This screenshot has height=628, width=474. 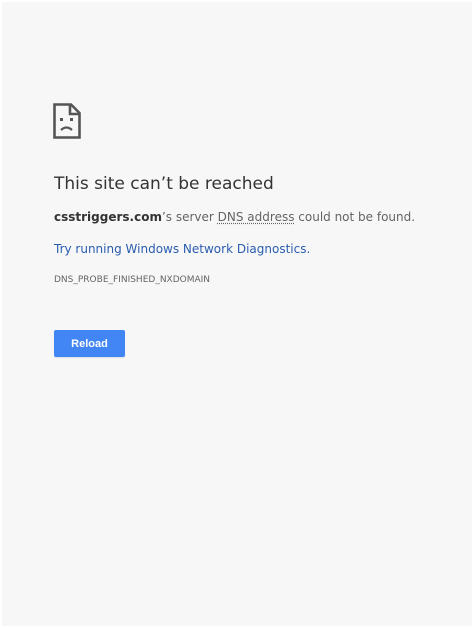 I want to click on dns-address-term: DNS address, so click(x=256, y=217).